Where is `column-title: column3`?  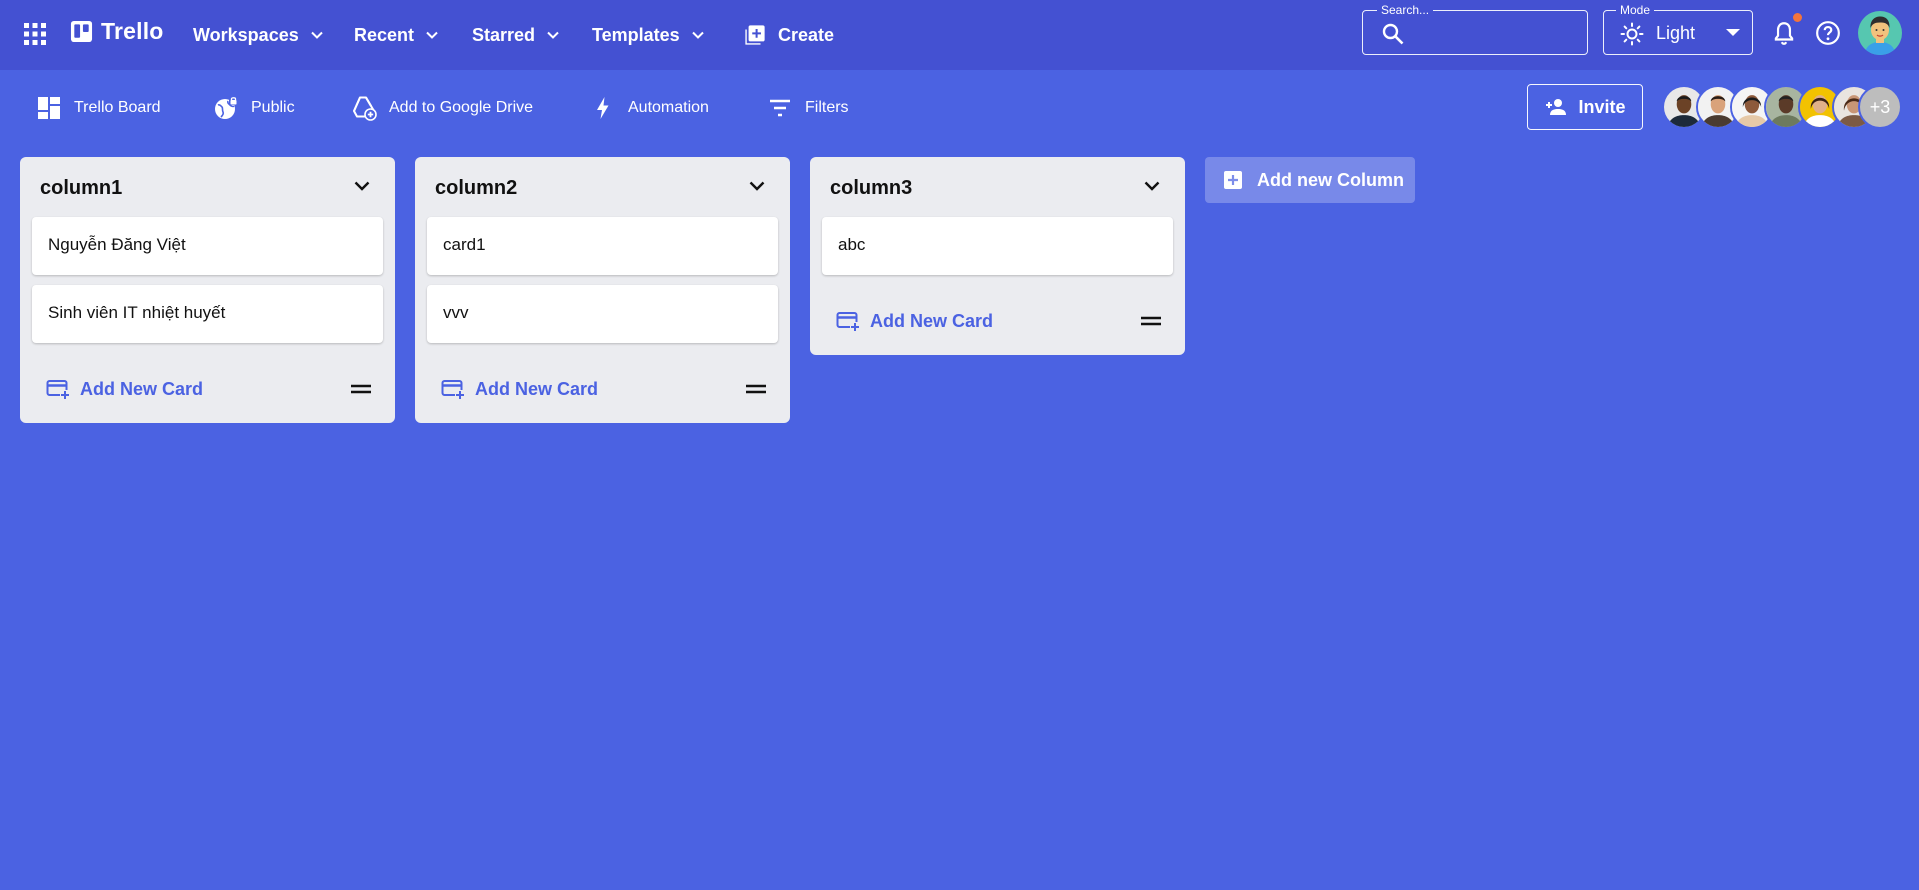
column-title: column3 is located at coordinates (871, 188).